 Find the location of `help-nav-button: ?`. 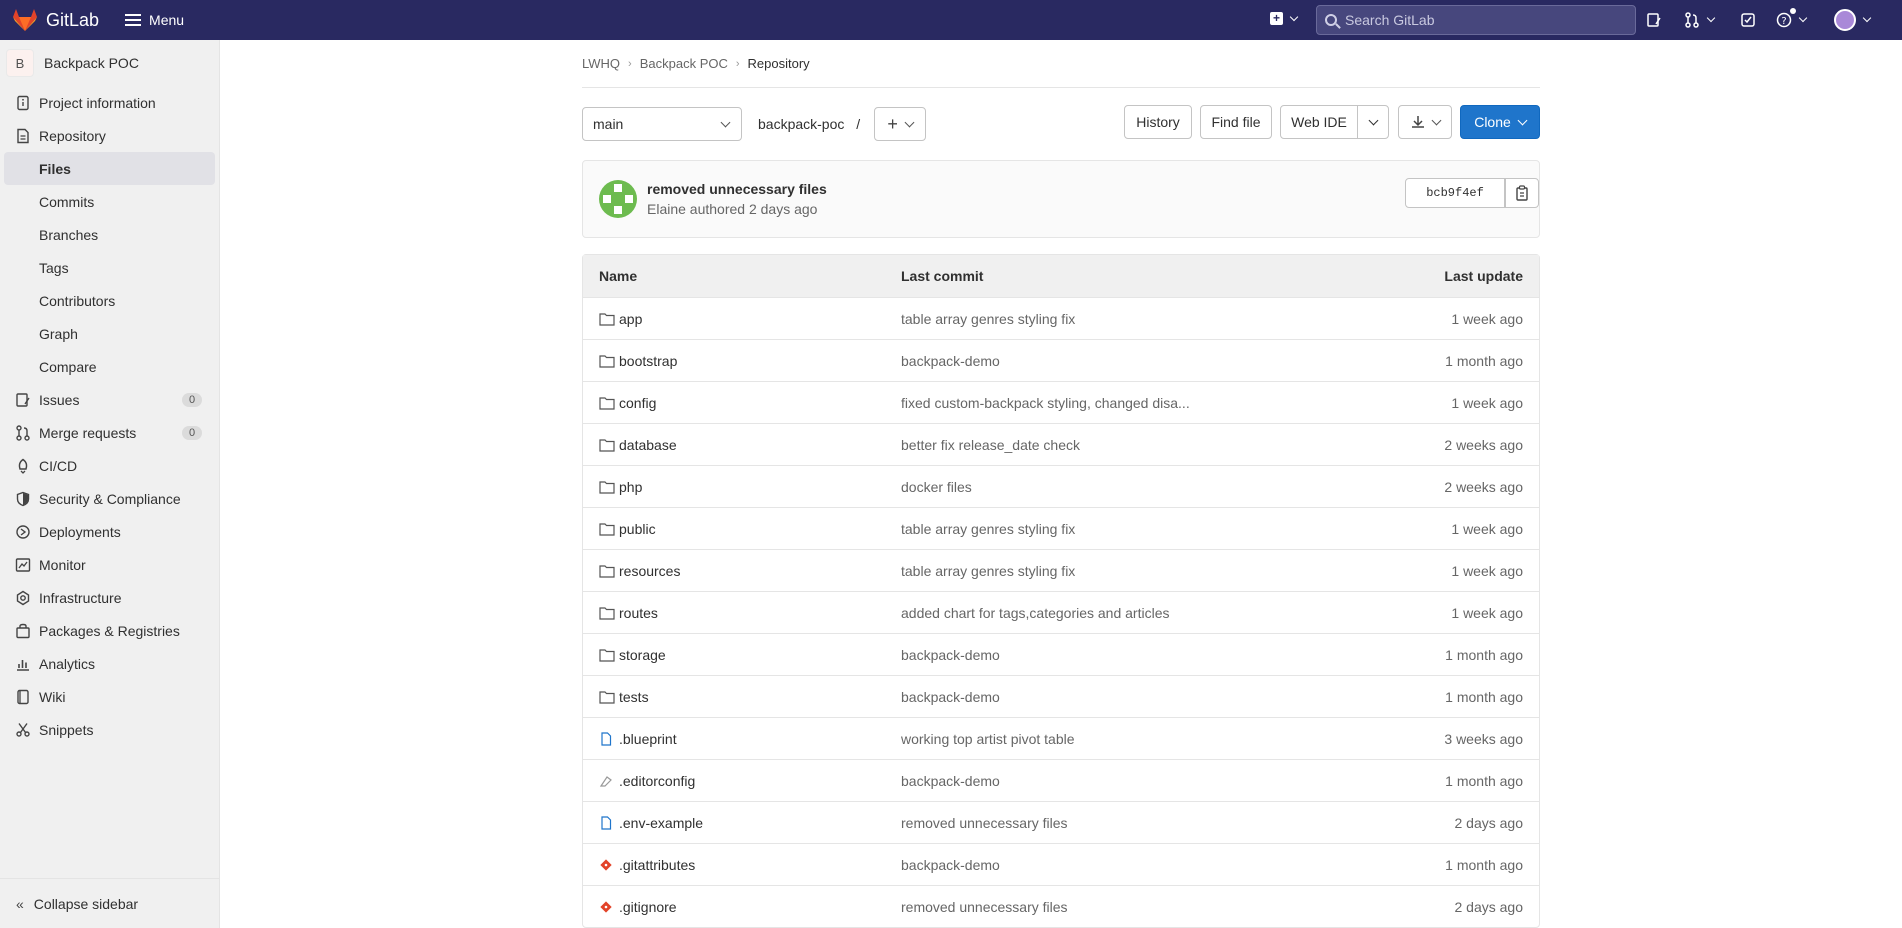

help-nav-button: ? is located at coordinates (1792, 18).